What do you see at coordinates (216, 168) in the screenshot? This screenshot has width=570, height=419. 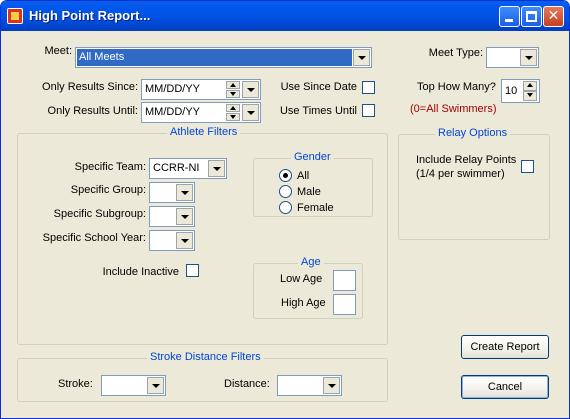 I see `team-arrow-icon` at bounding box center [216, 168].